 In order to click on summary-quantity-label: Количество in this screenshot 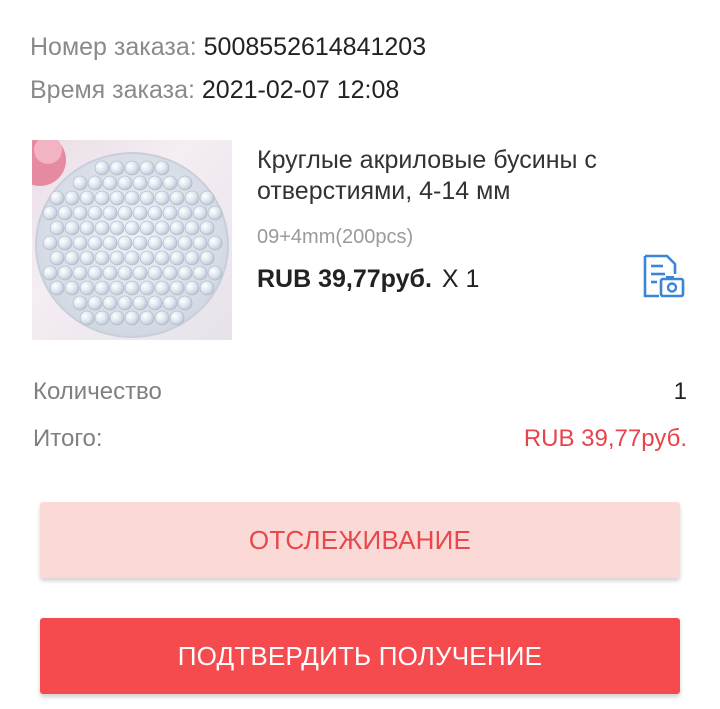, I will do `click(97, 391)`.